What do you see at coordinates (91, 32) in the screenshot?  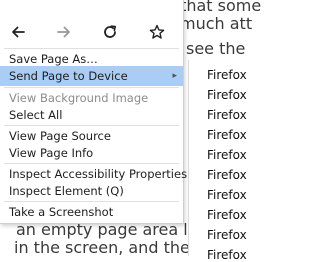 I see `navigation-row` at bounding box center [91, 32].